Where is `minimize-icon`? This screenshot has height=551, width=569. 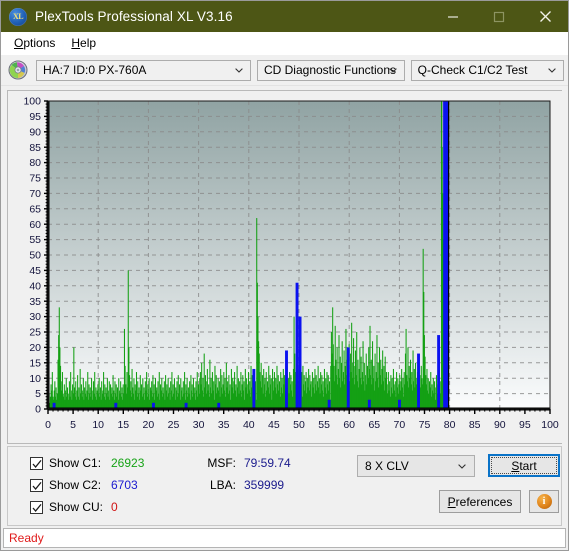
minimize-icon is located at coordinates (453, 16).